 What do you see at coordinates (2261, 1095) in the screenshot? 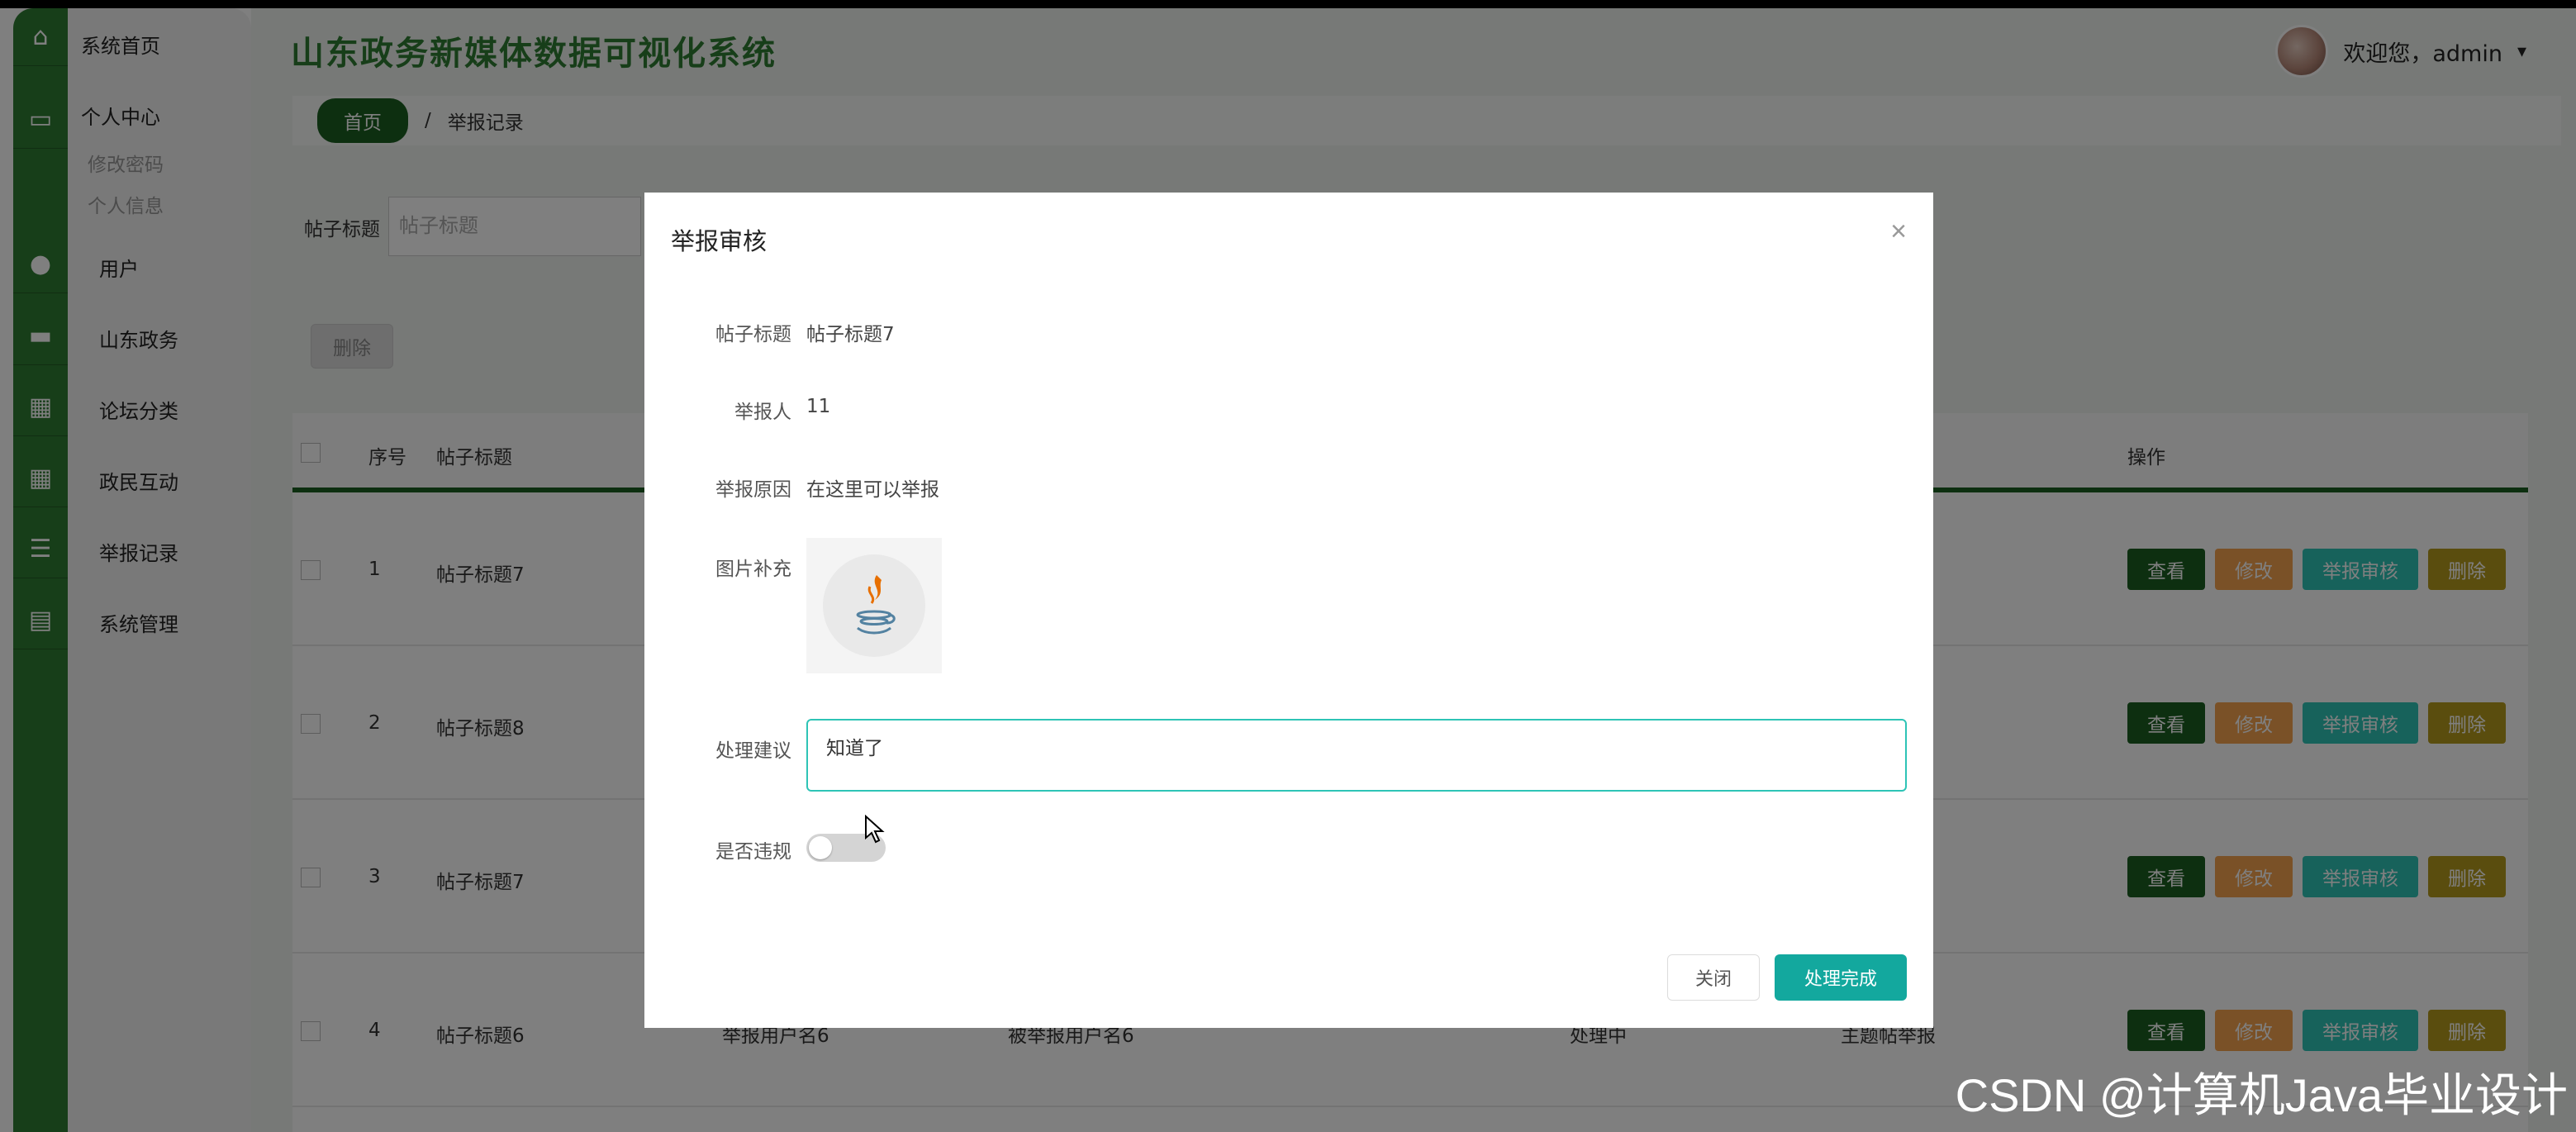
I see `watermark: CSDN @计算机Java毕业设计` at bounding box center [2261, 1095].